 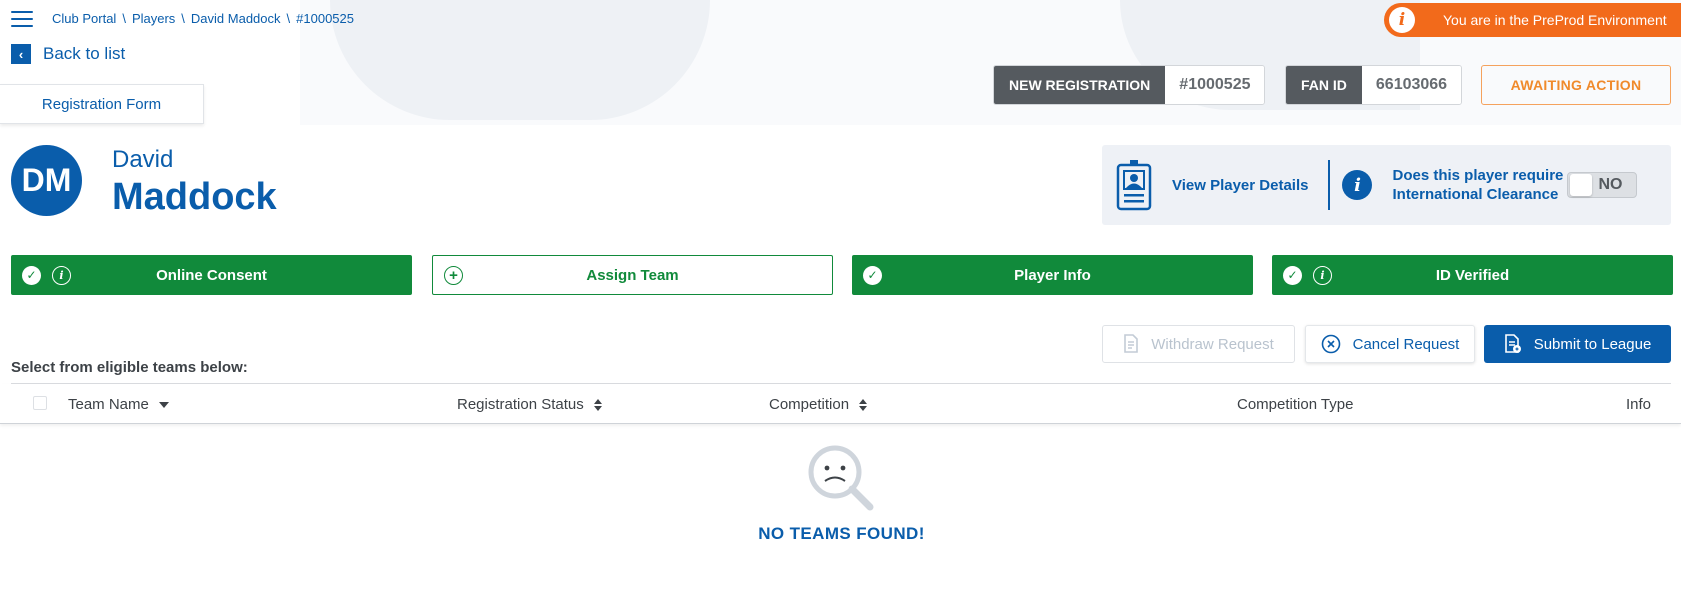 I want to click on empty-state-message: NO TEAMS FOUND!, so click(x=841, y=533).